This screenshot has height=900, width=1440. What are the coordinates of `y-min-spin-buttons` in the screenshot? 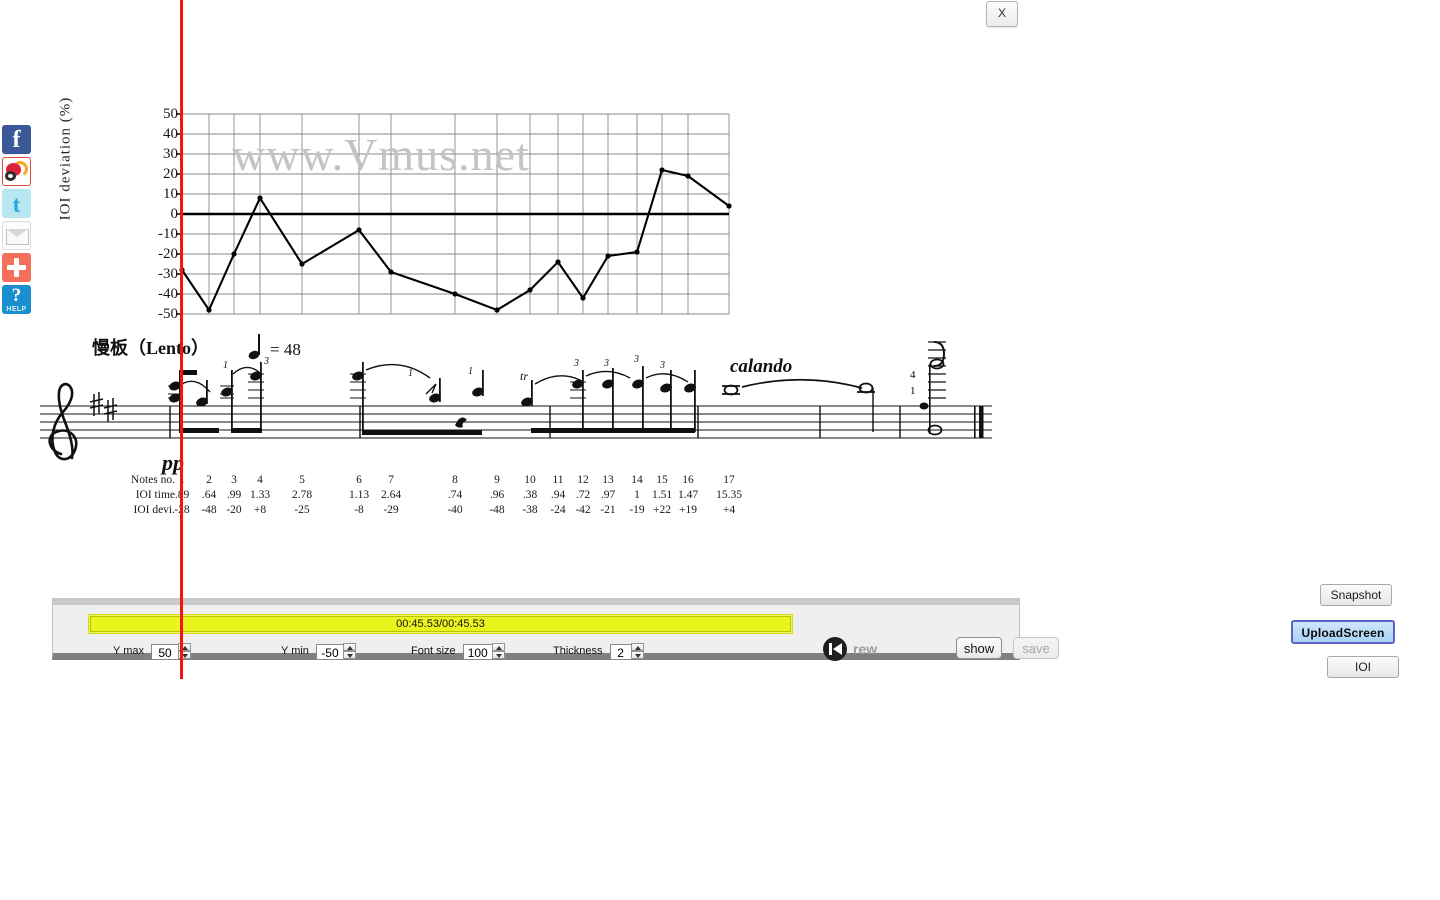 It's located at (349, 651).